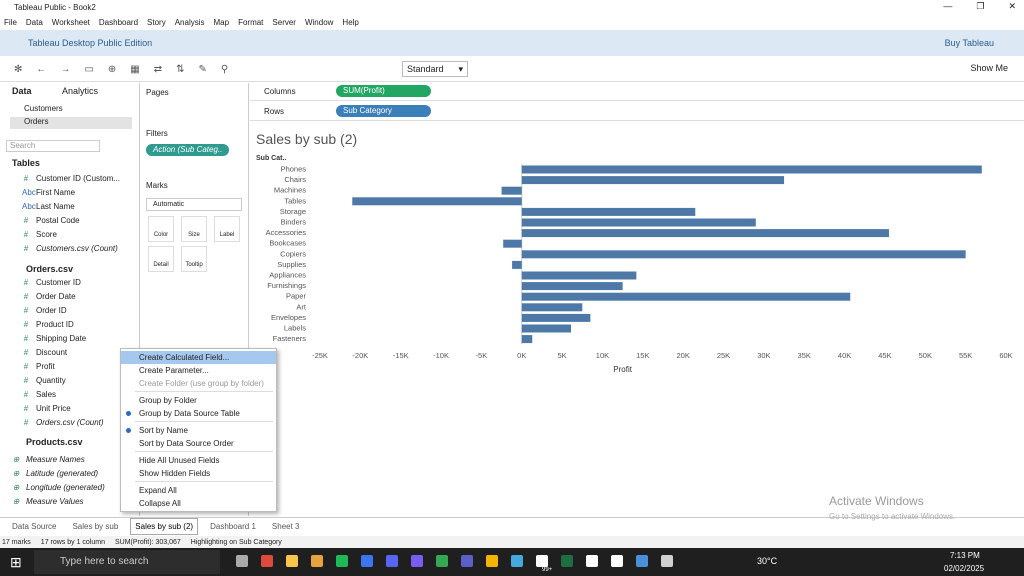 The width and height of the screenshot is (1024, 576). Describe the element at coordinates (95, 526) in the screenshot. I see `sheet-tab: Sales by sub` at that location.